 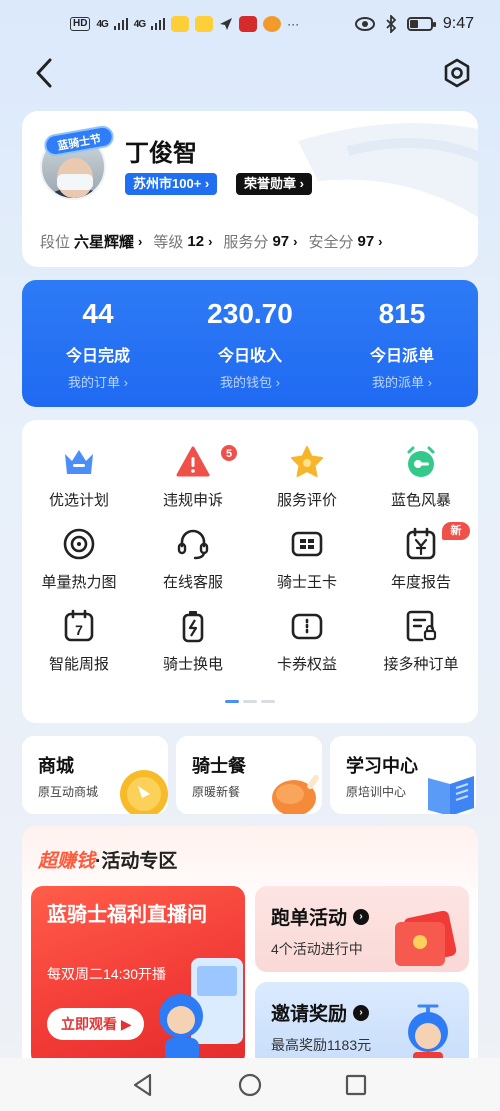 What do you see at coordinates (362, 929) in the screenshot?
I see `running-activity-card: 跑单活动 › 4个活动进行中` at bounding box center [362, 929].